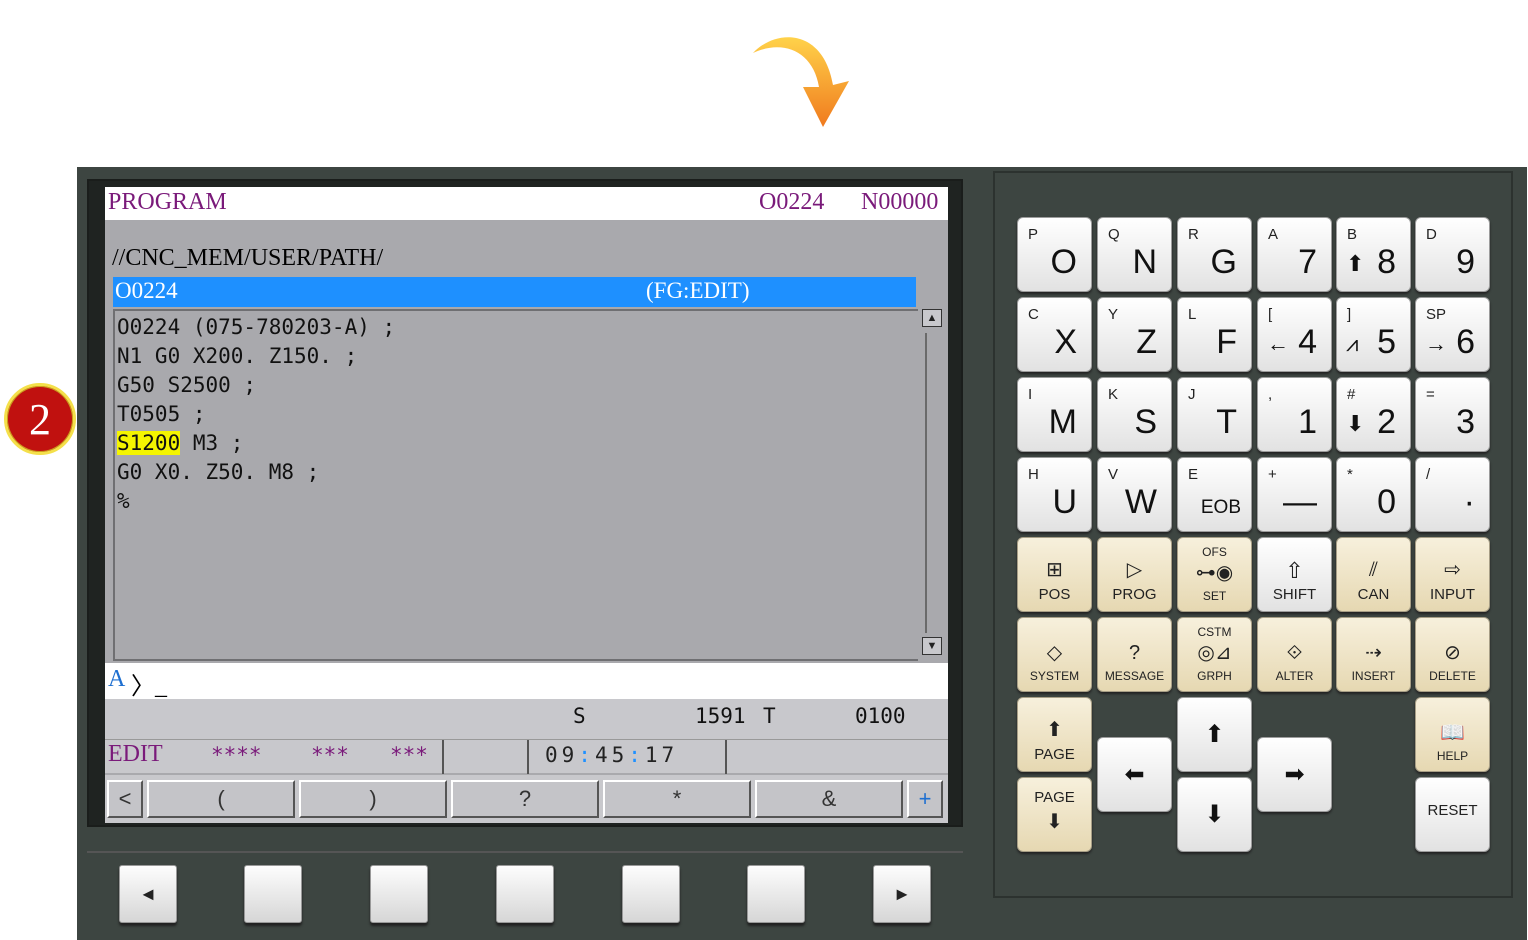 The height and width of the screenshot is (940, 1528). I want to click on program-line: S1200 M3 ;, so click(180, 443).